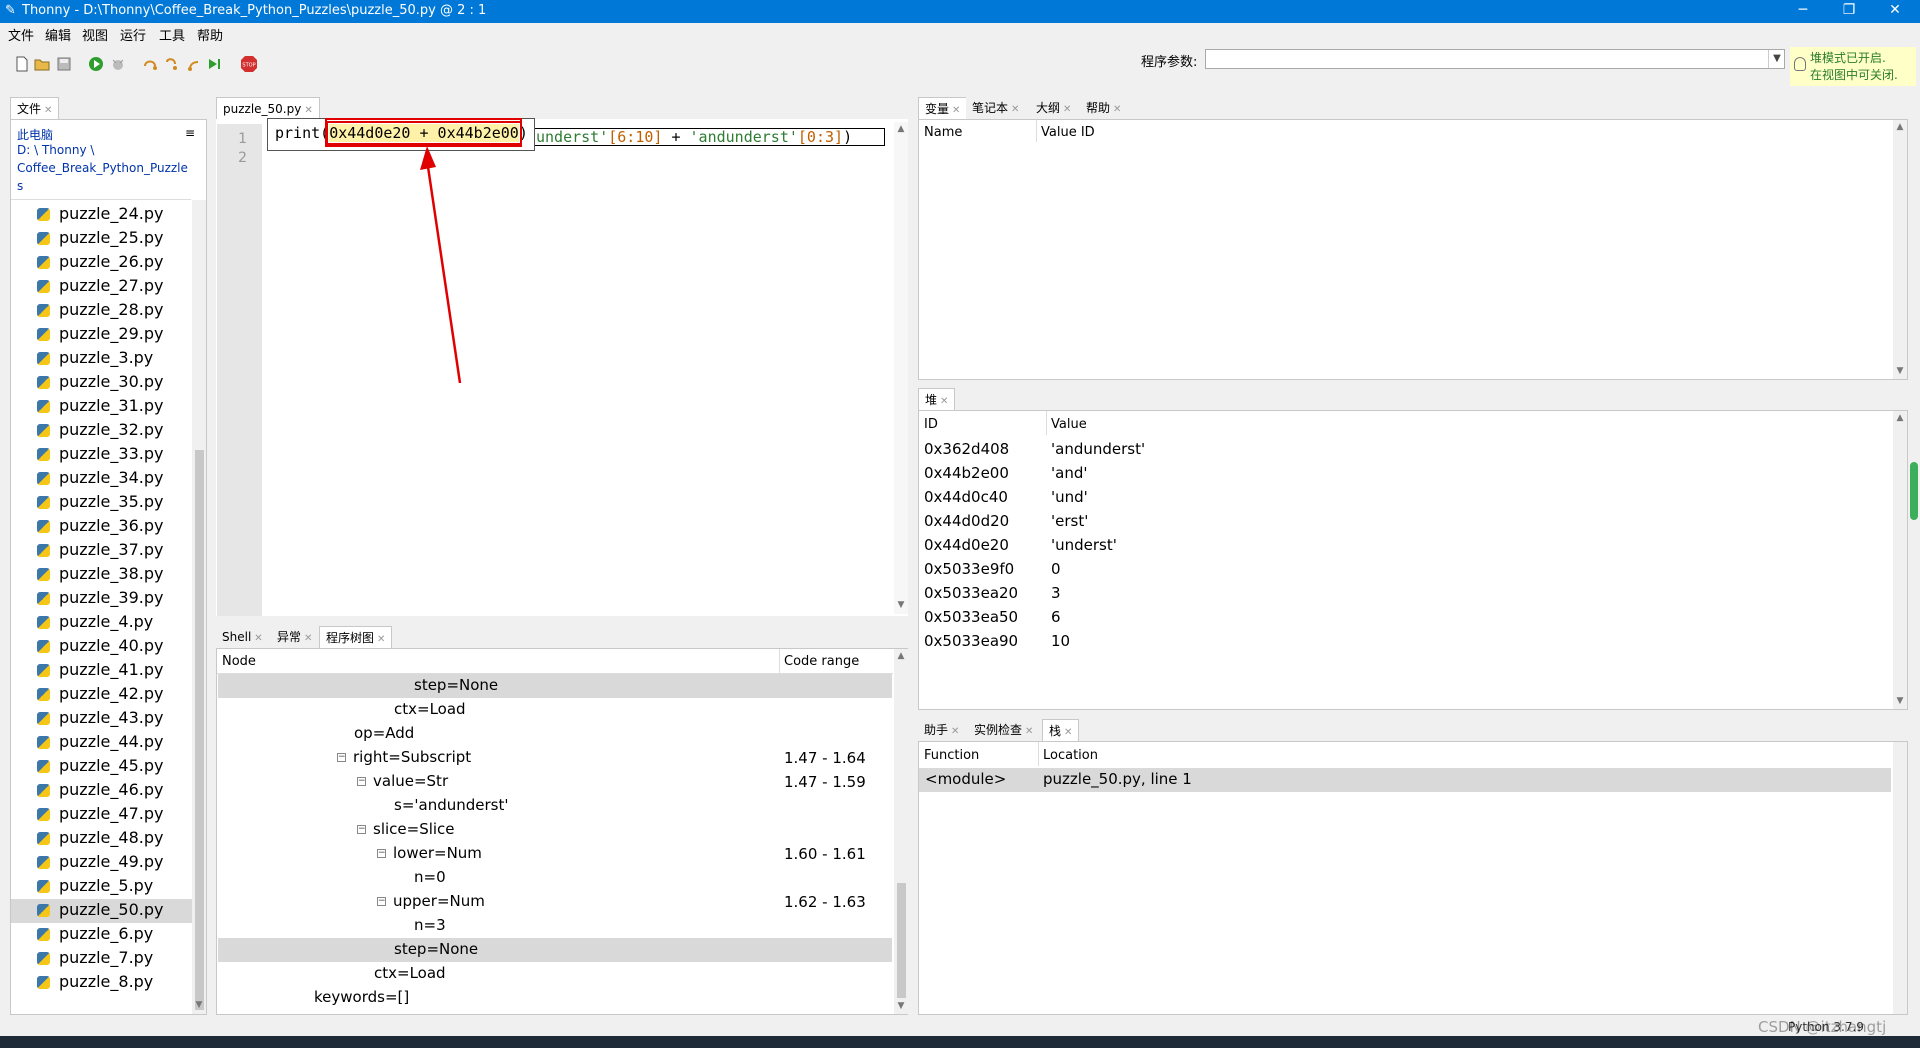 This screenshot has height=1048, width=1920. What do you see at coordinates (943, 132) in the screenshot?
I see `column-header-name: Name` at bounding box center [943, 132].